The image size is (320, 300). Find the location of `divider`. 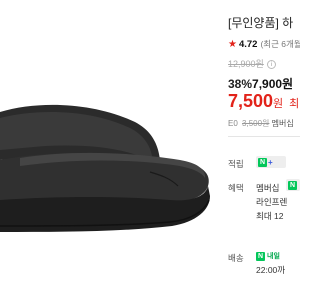

divider is located at coordinates (264, 136).